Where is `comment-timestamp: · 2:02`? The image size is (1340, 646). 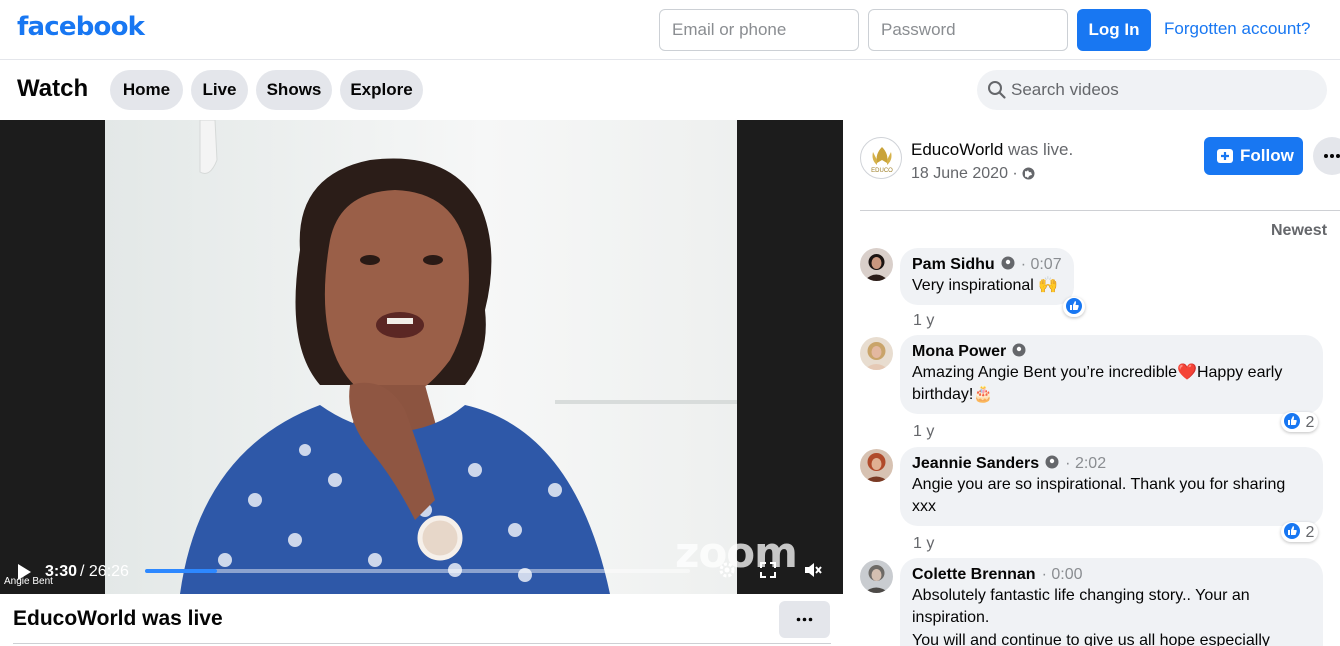 comment-timestamp: · 2:02 is located at coordinates (1085, 463).